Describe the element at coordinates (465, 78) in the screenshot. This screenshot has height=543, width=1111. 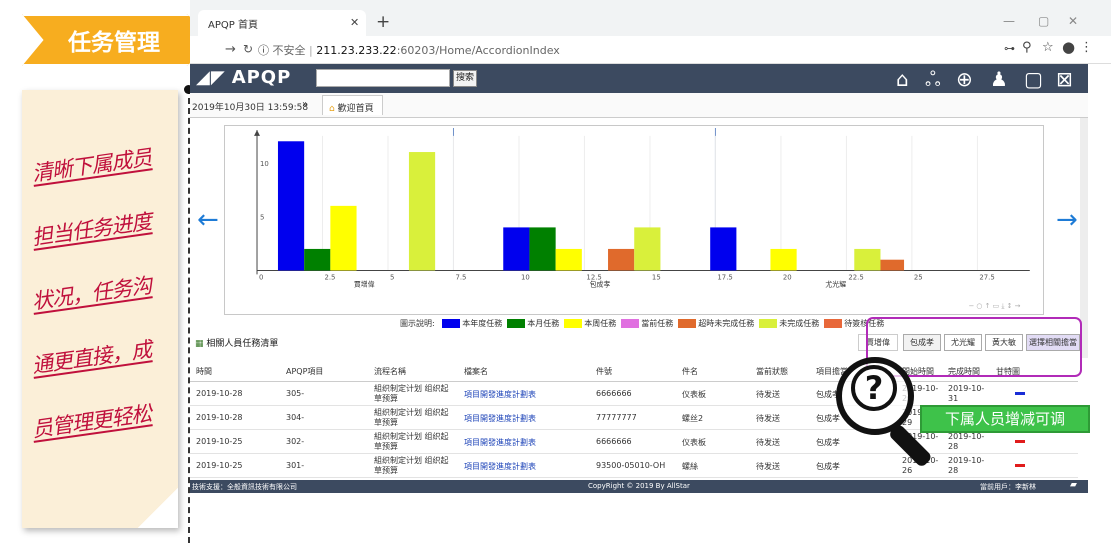
I see `search-button: 搜索` at that location.